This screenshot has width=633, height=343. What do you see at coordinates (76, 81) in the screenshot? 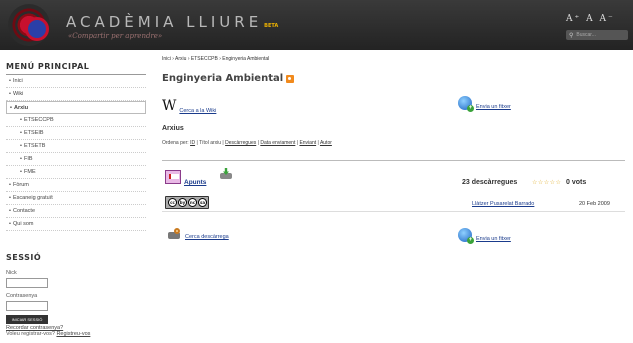
I see `sidebar-item-inici: • Inici` at bounding box center [76, 81].